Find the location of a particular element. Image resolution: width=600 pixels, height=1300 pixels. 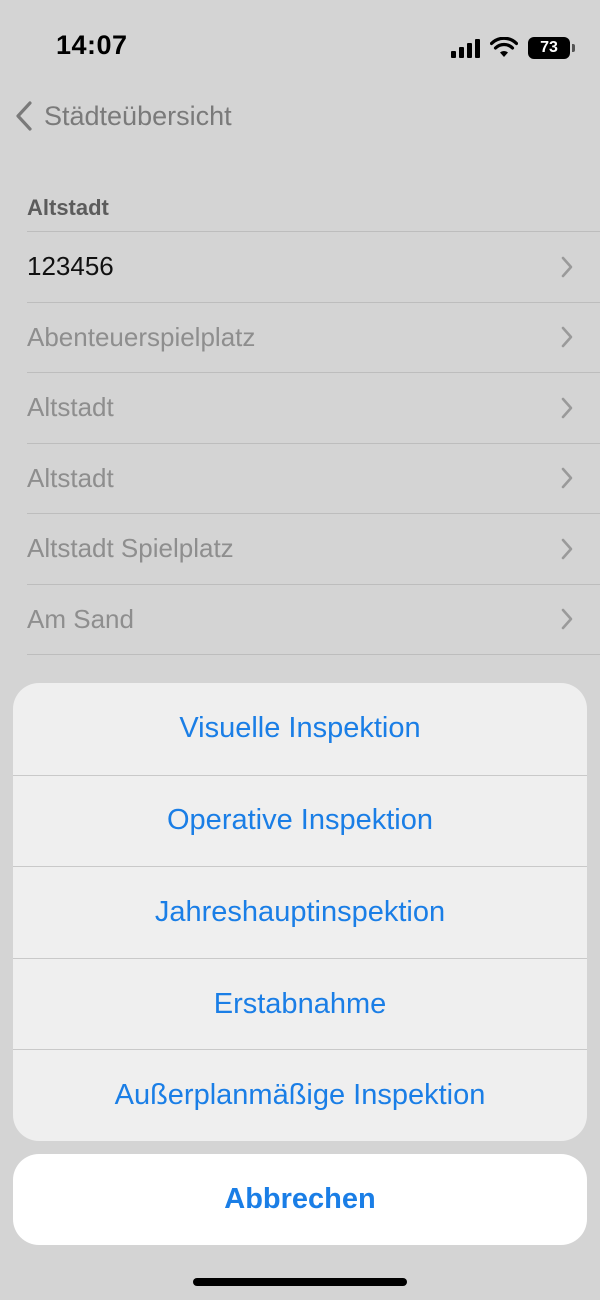

action-initial-acceptance: Erstabnahme is located at coordinates (300, 1003).